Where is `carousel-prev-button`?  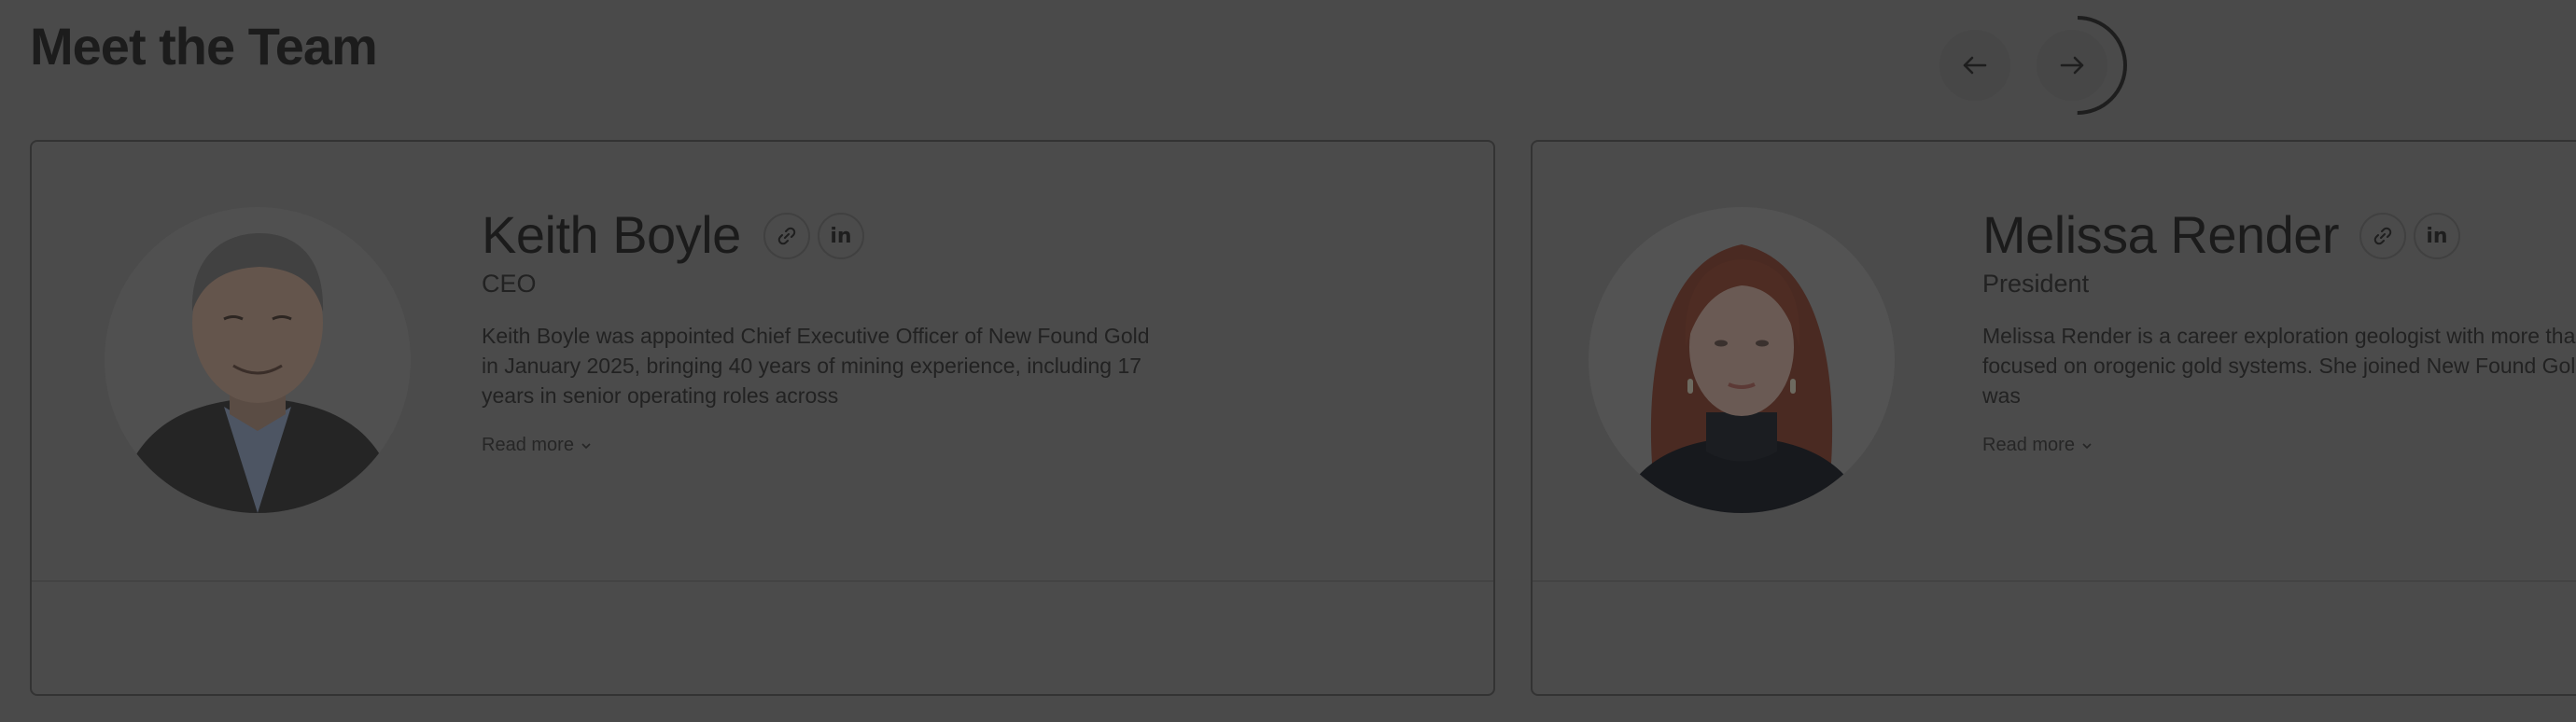 carousel-prev-button is located at coordinates (1974, 65).